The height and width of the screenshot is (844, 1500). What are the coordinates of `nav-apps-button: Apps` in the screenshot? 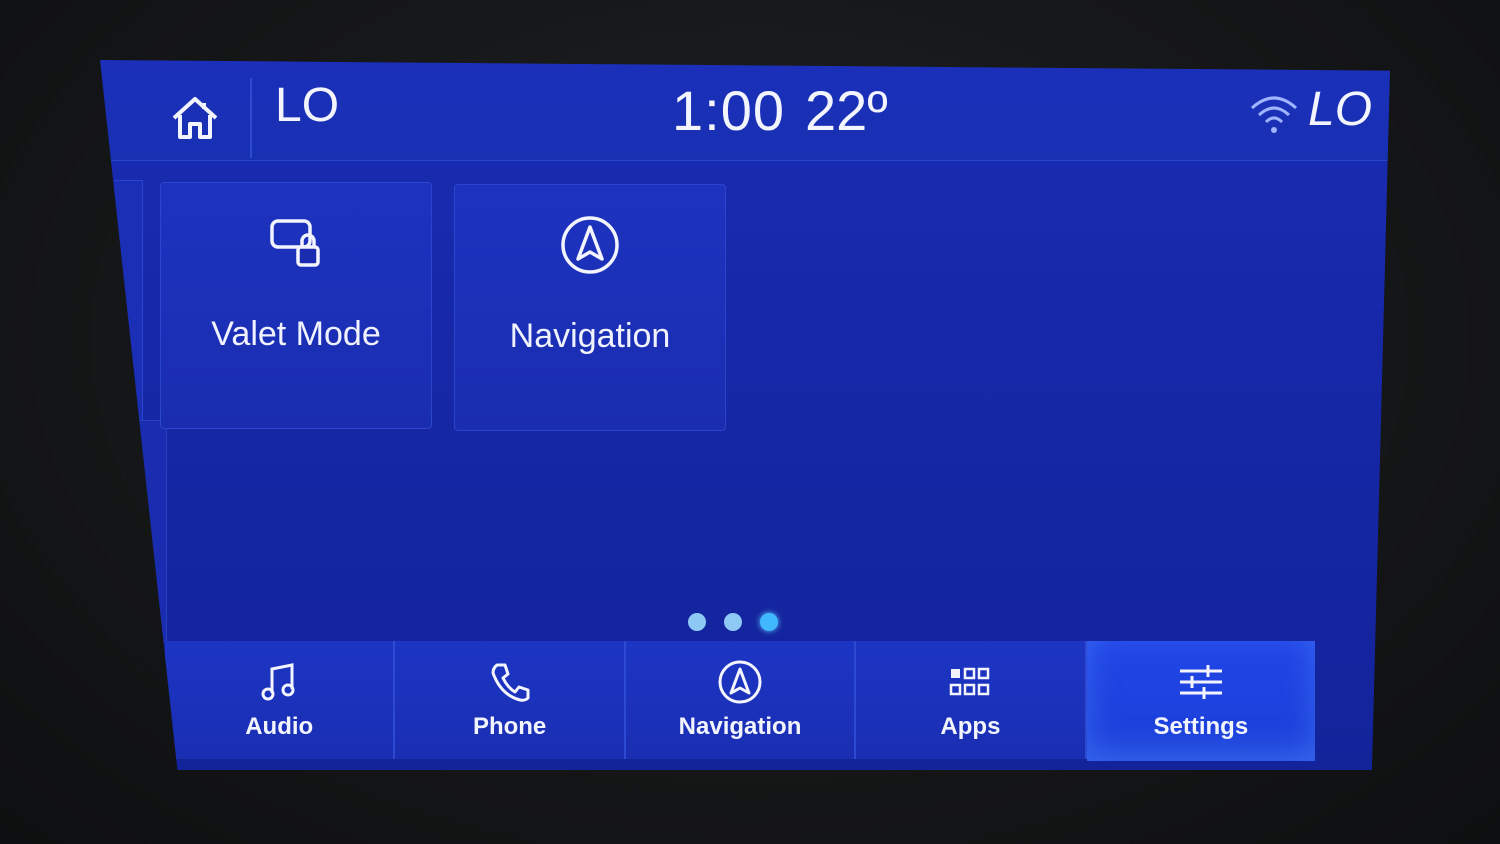 It's located at (971, 700).